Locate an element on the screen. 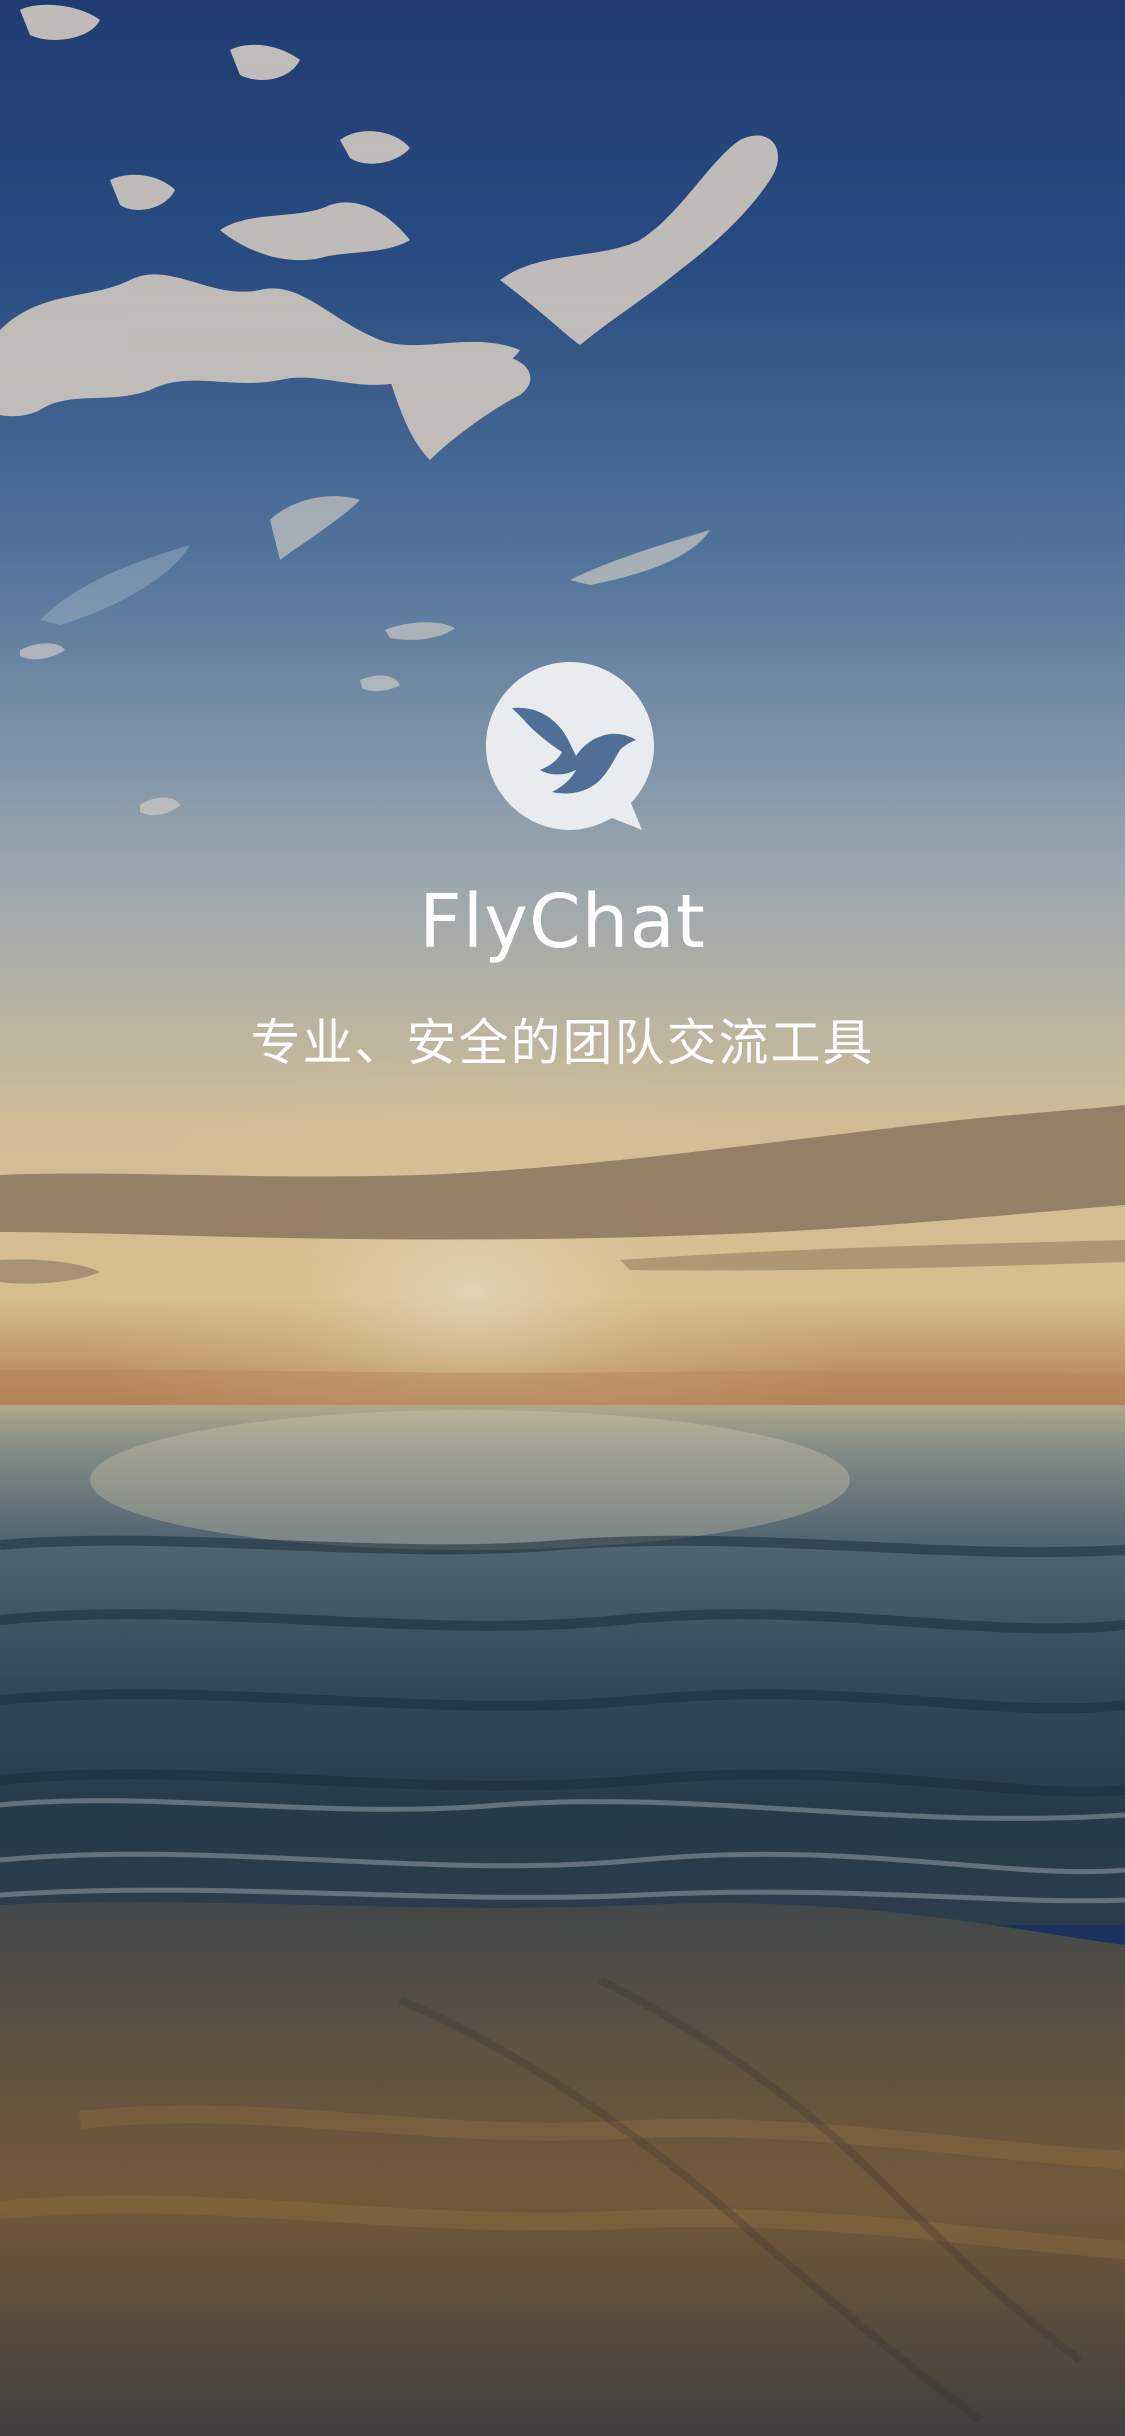 The width and height of the screenshot is (1125, 2436). app-tagline: 专业、安全的团队交流工具 is located at coordinates (562, 1043).